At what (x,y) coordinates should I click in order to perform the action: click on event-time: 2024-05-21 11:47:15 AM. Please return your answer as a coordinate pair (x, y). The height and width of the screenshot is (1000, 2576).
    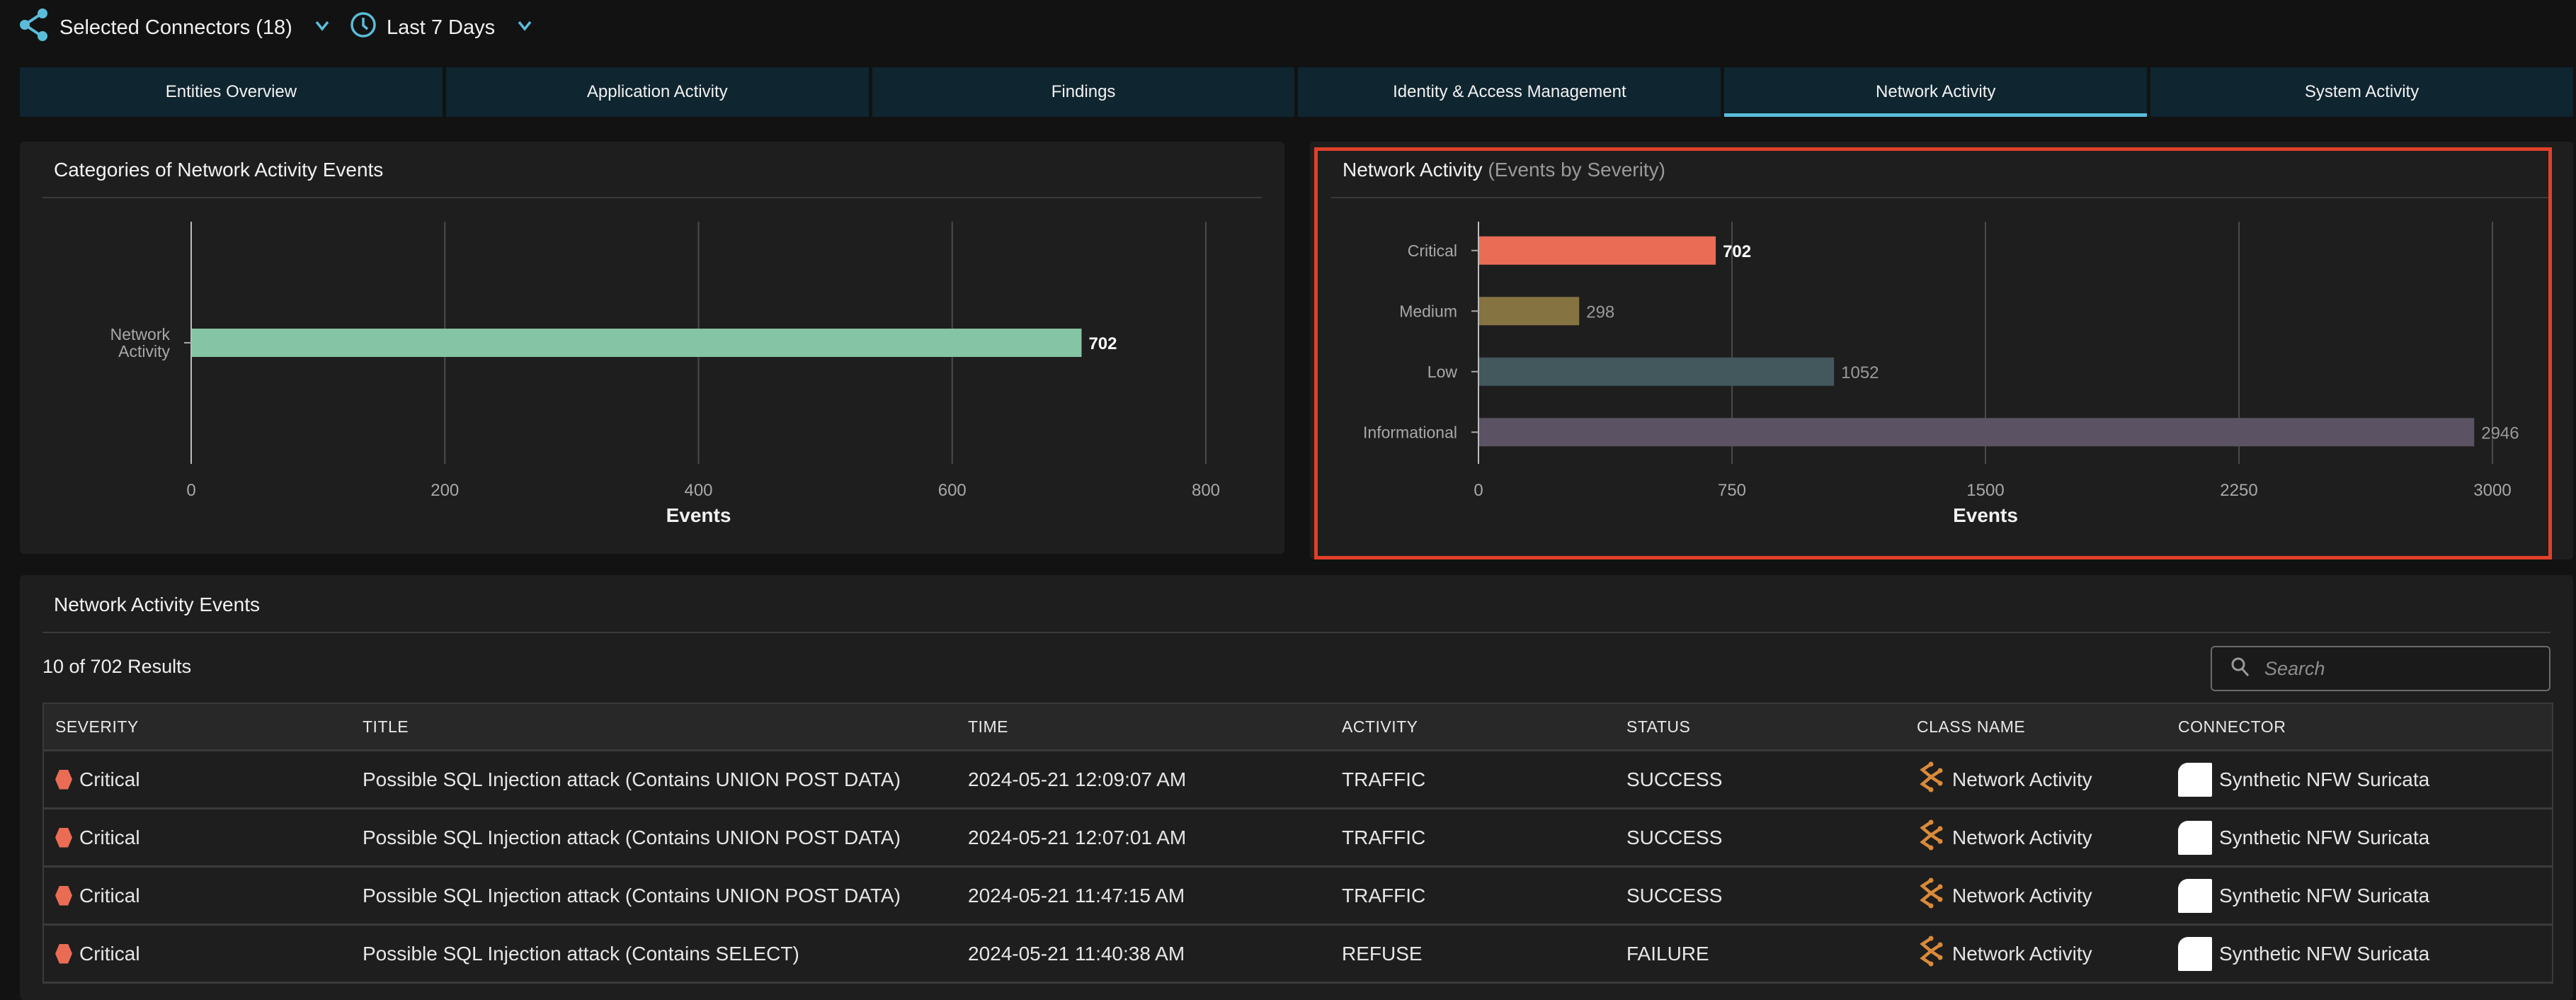
    Looking at the image, I should click on (1076, 895).